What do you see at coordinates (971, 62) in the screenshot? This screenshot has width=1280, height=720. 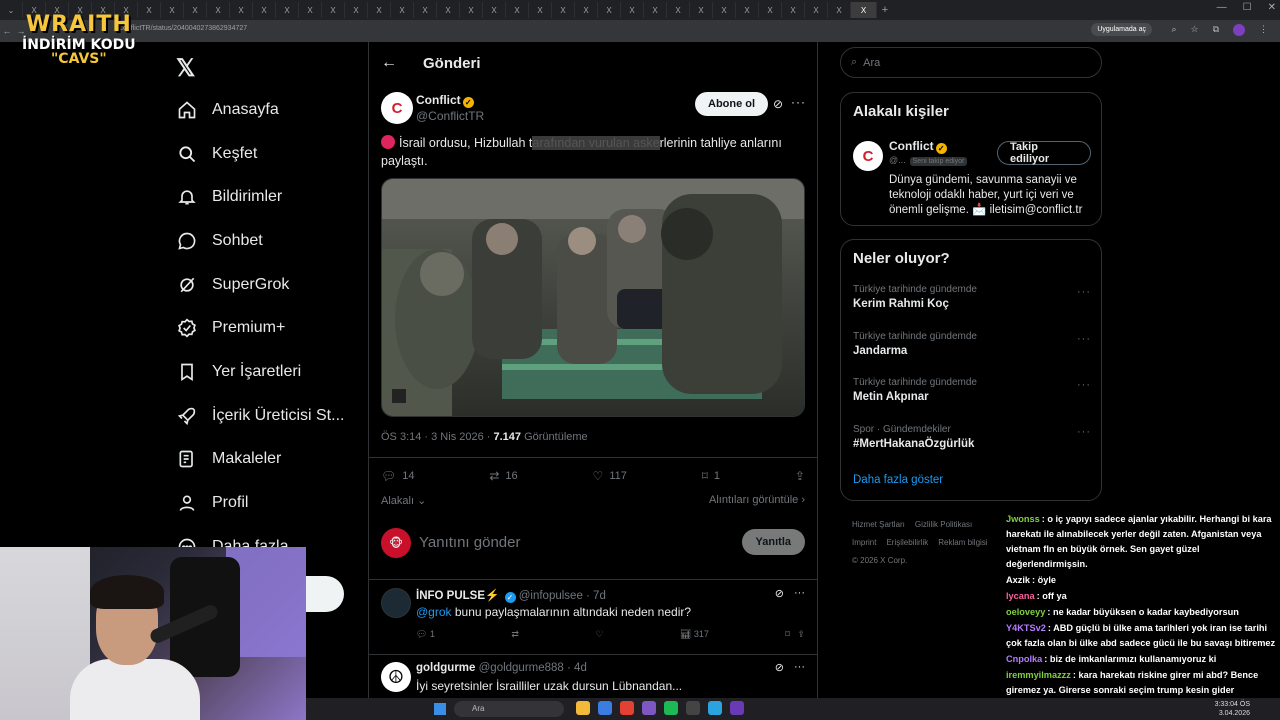 I see `search-input: ⌕ Ara` at bounding box center [971, 62].